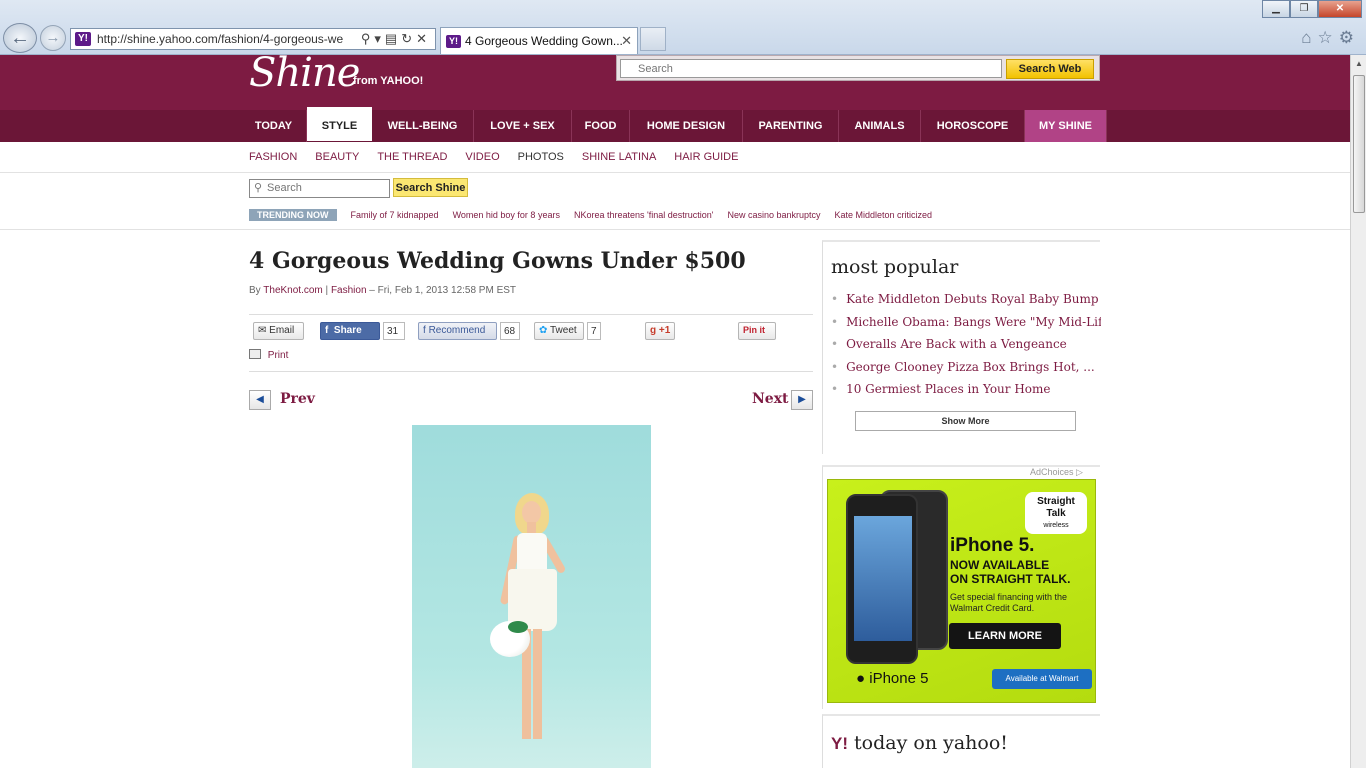 The image size is (1366, 768). I want to click on web-search-box: ⚲ Search Web, so click(858, 68).